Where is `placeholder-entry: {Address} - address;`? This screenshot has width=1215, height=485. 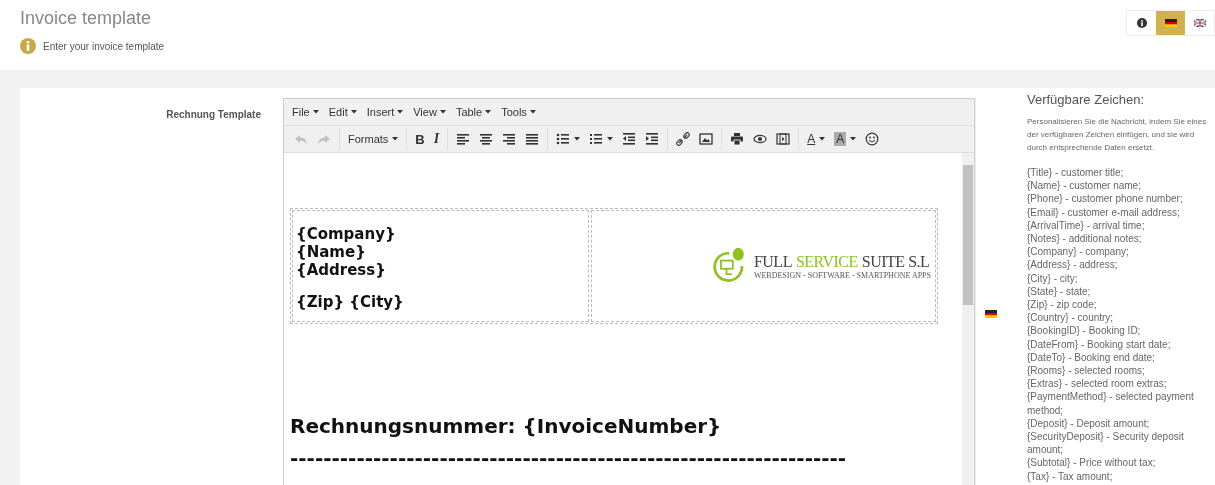
placeholder-entry: {Address} - address; is located at coordinates (1073, 265).